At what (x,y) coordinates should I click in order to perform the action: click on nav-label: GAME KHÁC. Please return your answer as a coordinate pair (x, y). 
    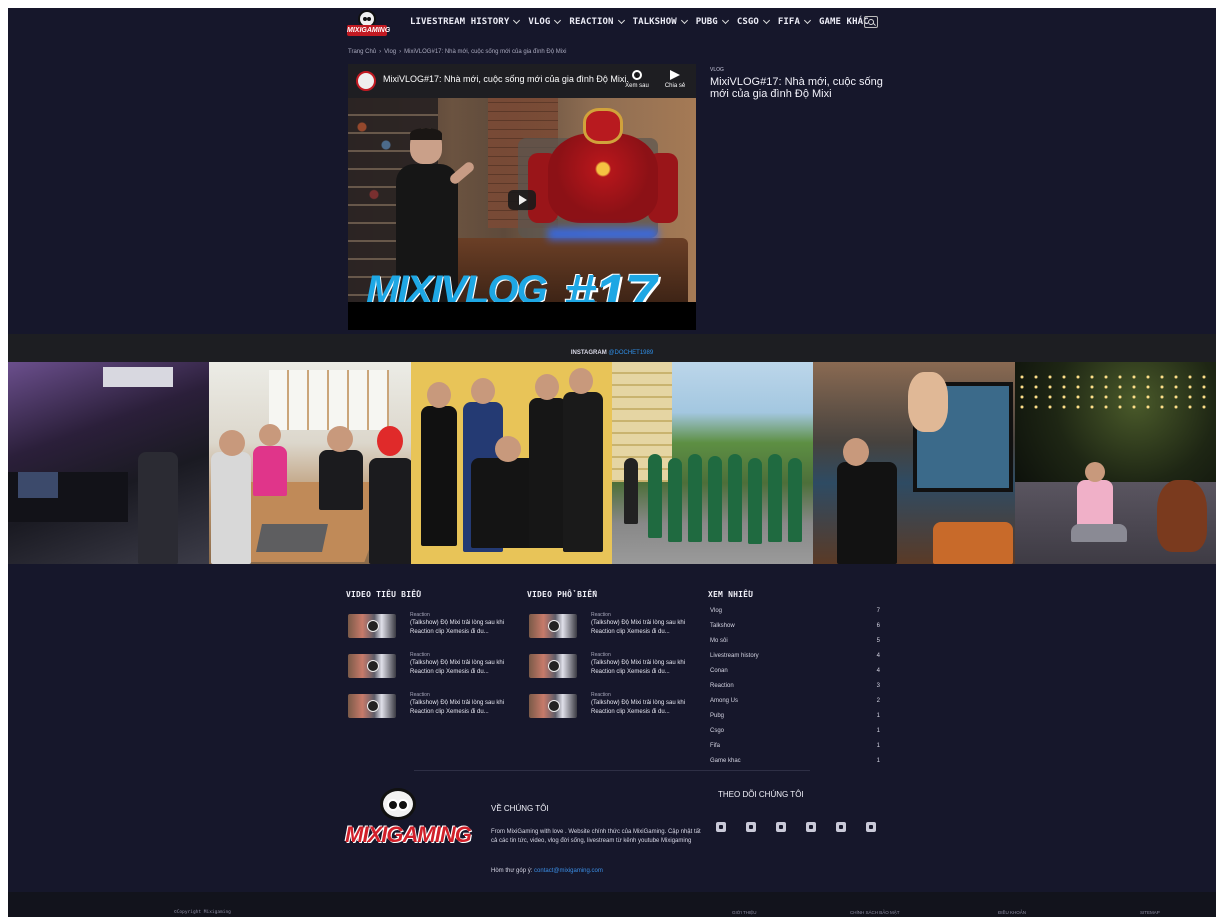
    Looking at the image, I should click on (843, 22).